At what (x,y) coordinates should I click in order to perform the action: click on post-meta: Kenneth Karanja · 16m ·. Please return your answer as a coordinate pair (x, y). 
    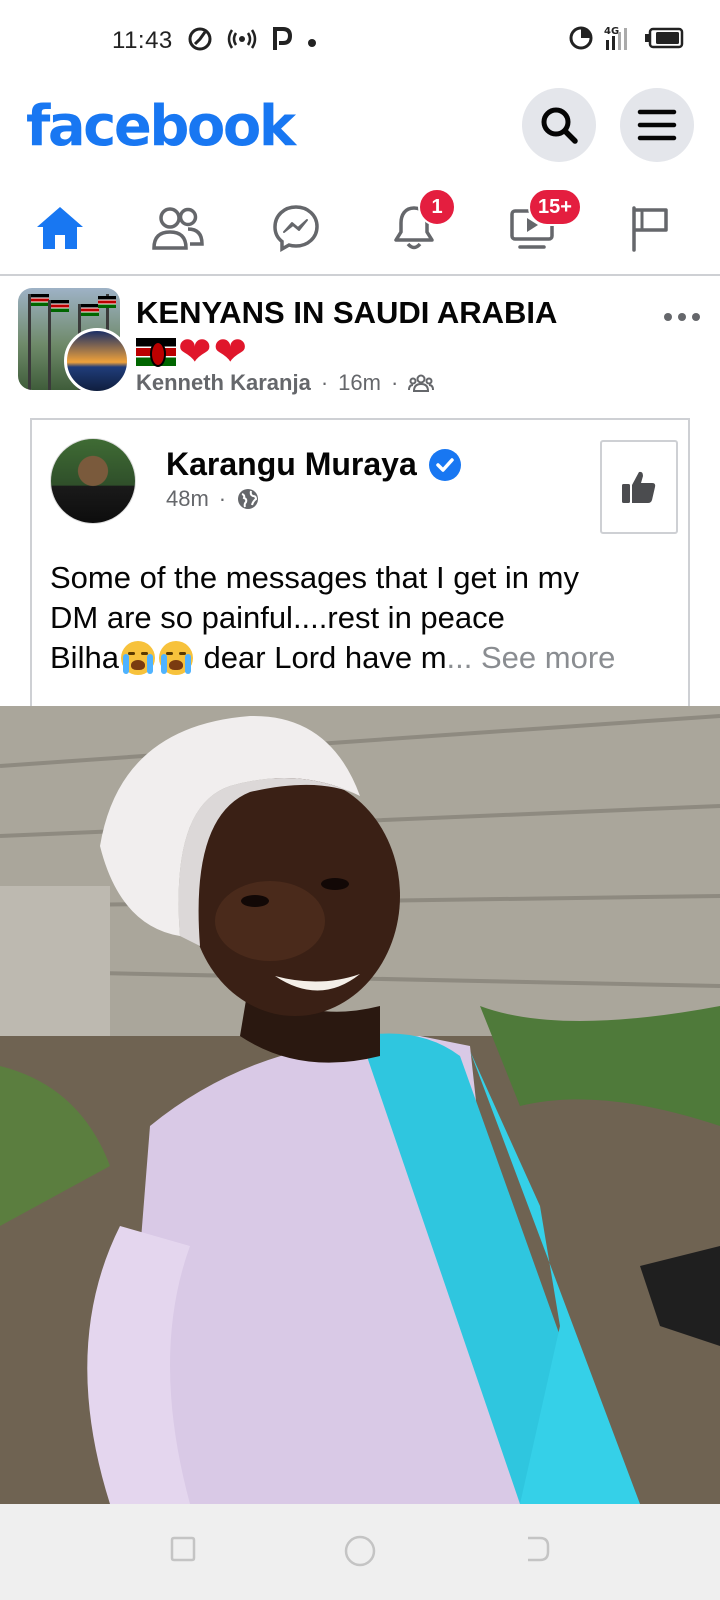
    Looking at the image, I should click on (285, 383).